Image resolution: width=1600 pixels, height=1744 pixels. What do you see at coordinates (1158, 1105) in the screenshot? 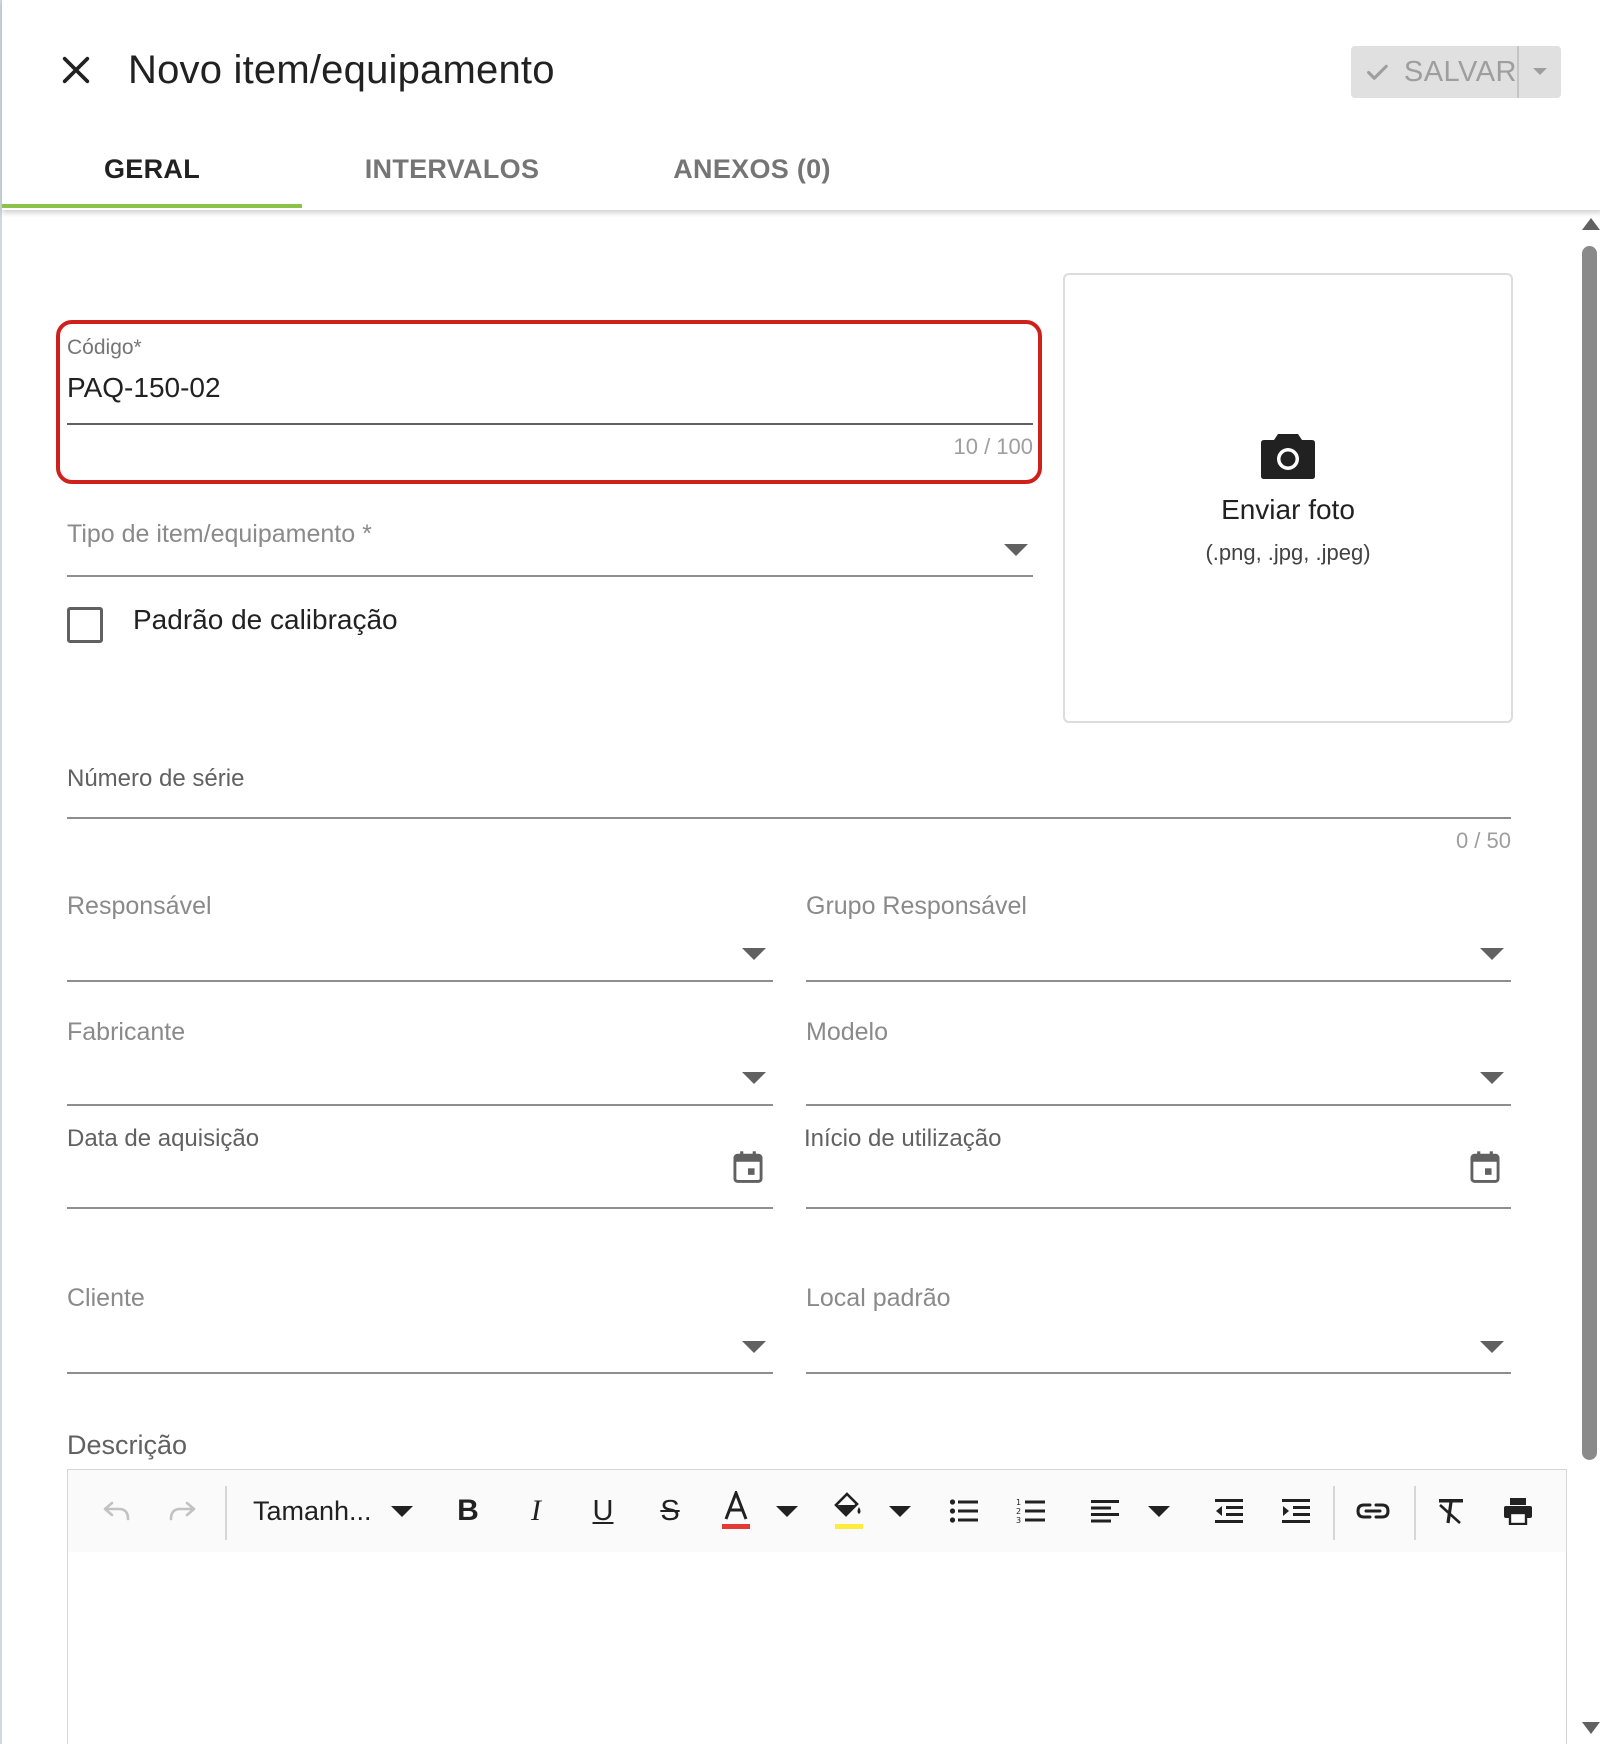
I see `modelo-underline` at bounding box center [1158, 1105].